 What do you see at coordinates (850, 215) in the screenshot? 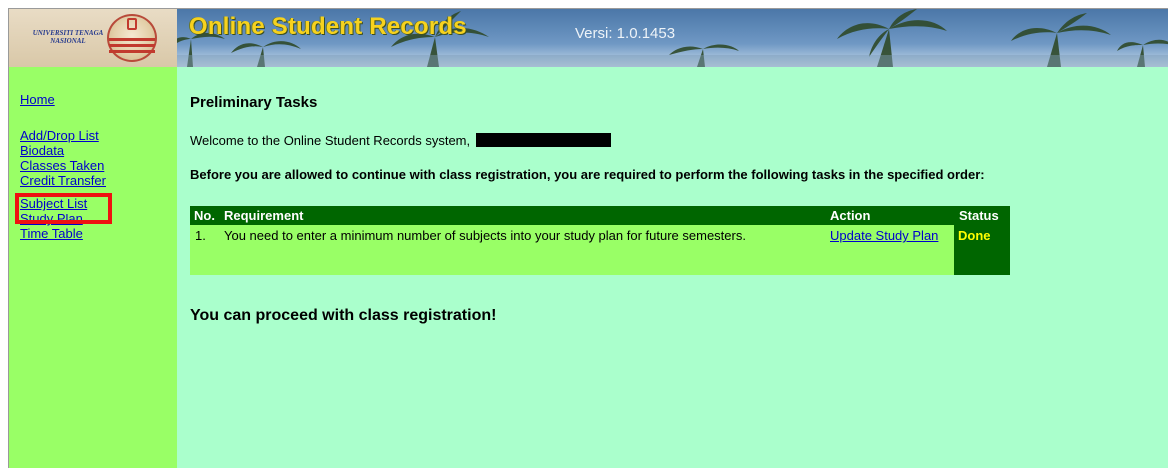
I see `column-header-action: Action` at bounding box center [850, 215].